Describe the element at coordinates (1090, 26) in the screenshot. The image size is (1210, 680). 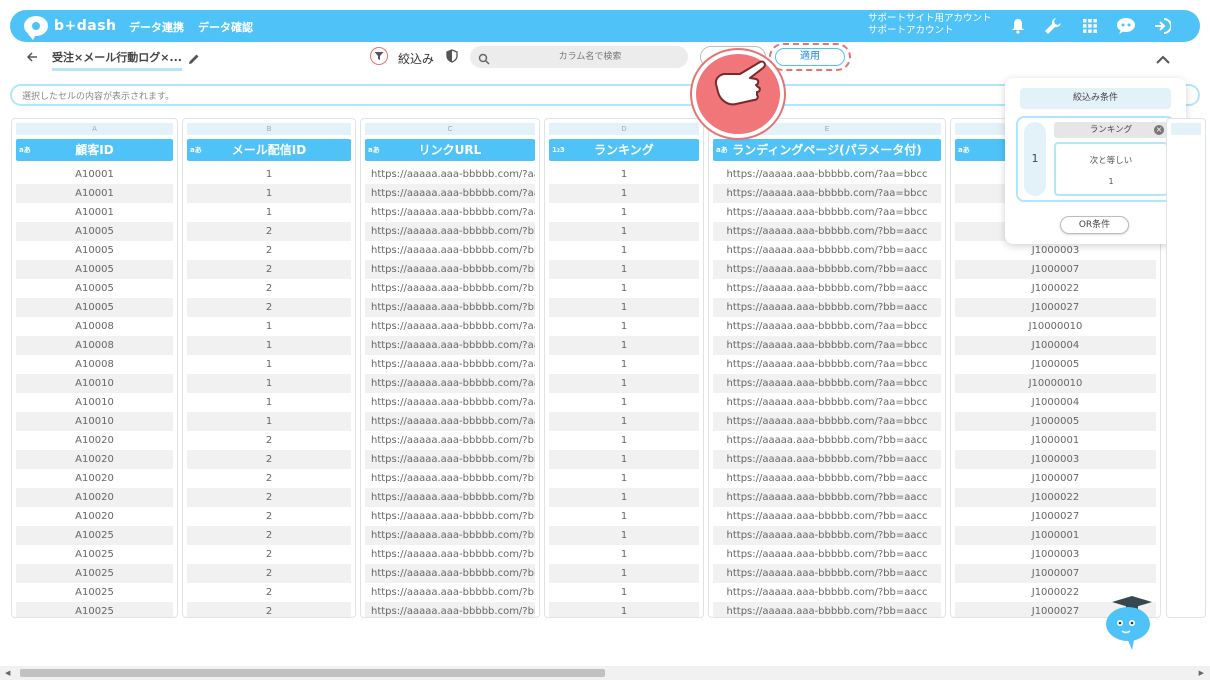
I see `grid-icon` at that location.